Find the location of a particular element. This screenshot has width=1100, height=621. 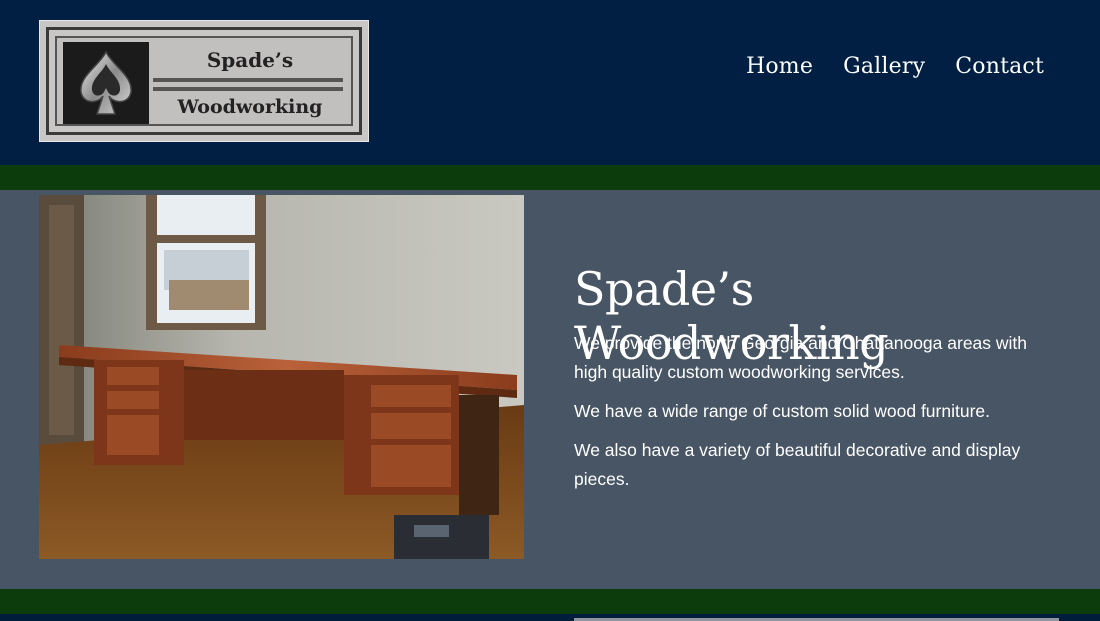

logo-inner: Spade’s Woodworking is located at coordinates (204, 81).